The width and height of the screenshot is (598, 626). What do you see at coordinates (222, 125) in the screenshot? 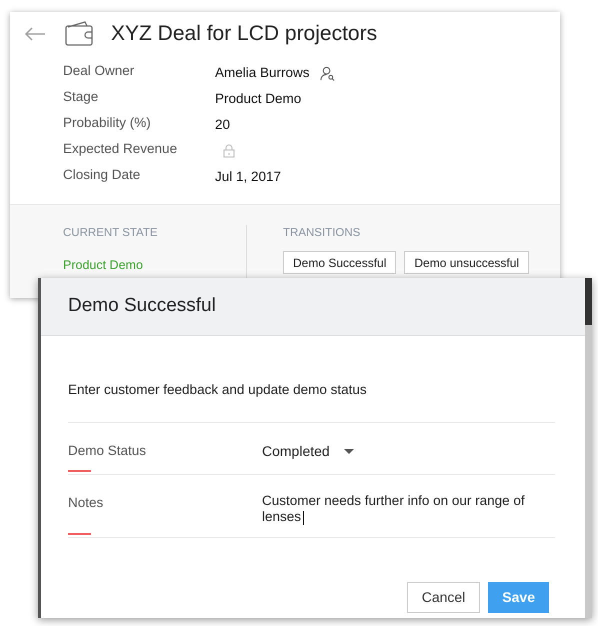
I see `field-value: 20` at bounding box center [222, 125].